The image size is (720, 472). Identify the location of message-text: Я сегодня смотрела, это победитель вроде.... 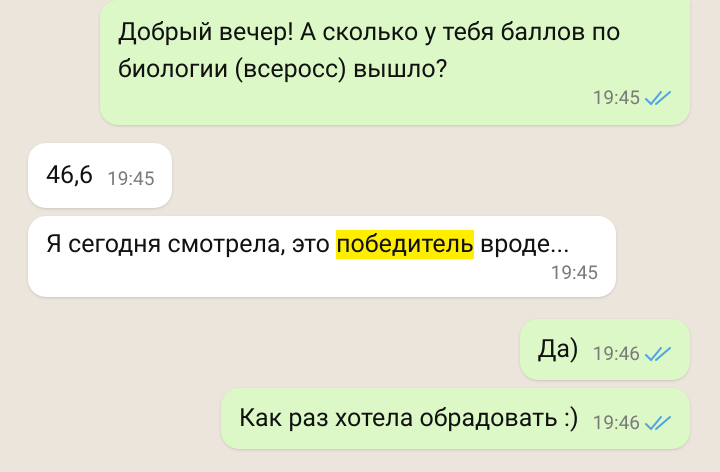
(308, 244).